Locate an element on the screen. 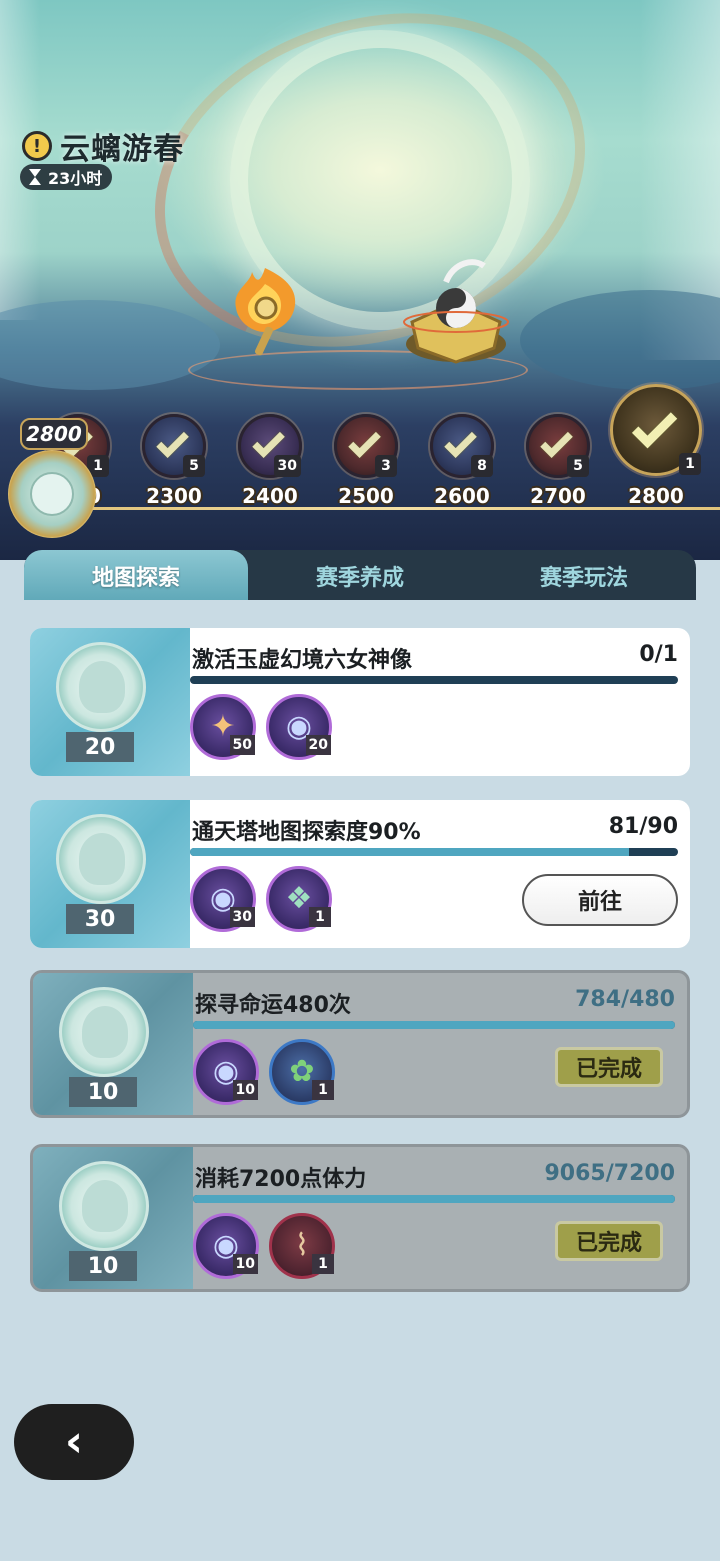 This screenshot has height=1561, width=720. gem-bouquet-icon: ❖ 1 is located at coordinates (299, 899).